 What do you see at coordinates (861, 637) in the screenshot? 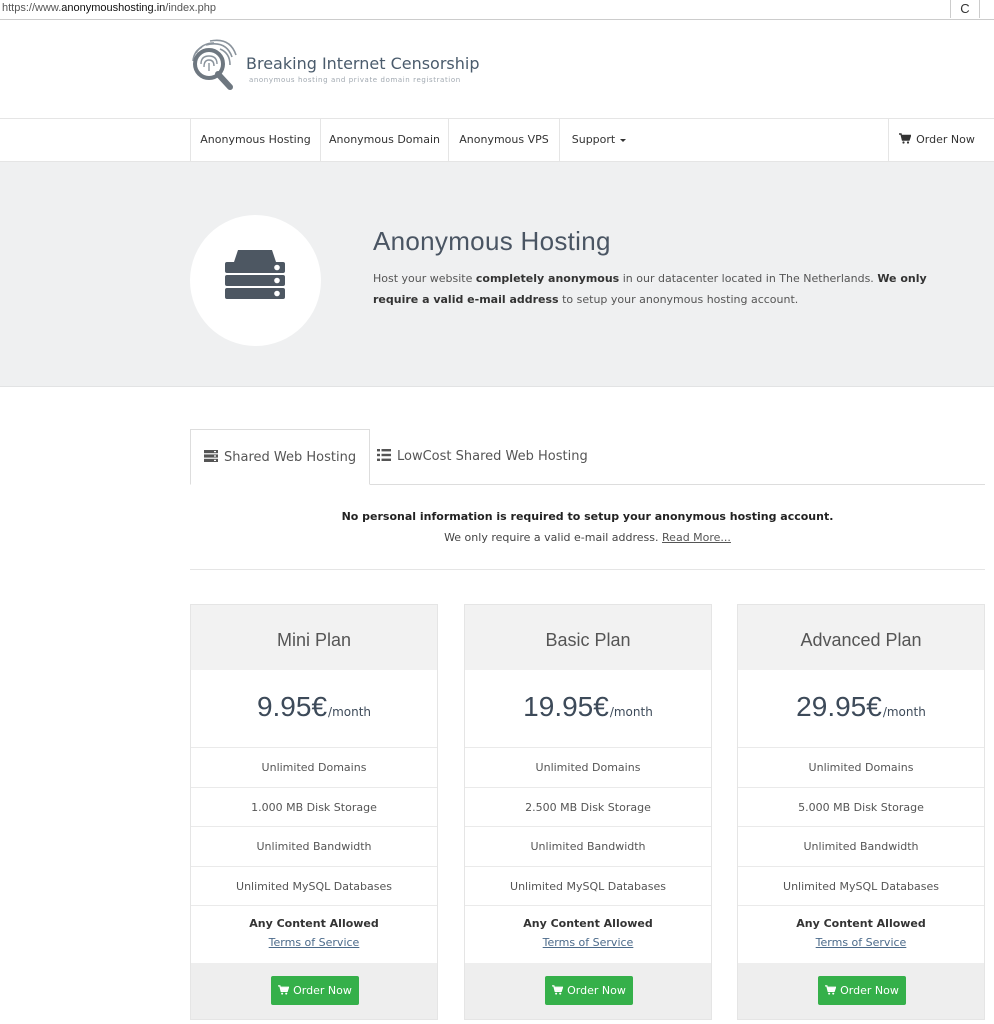
I see `plan-name: Advanced Plan` at bounding box center [861, 637].